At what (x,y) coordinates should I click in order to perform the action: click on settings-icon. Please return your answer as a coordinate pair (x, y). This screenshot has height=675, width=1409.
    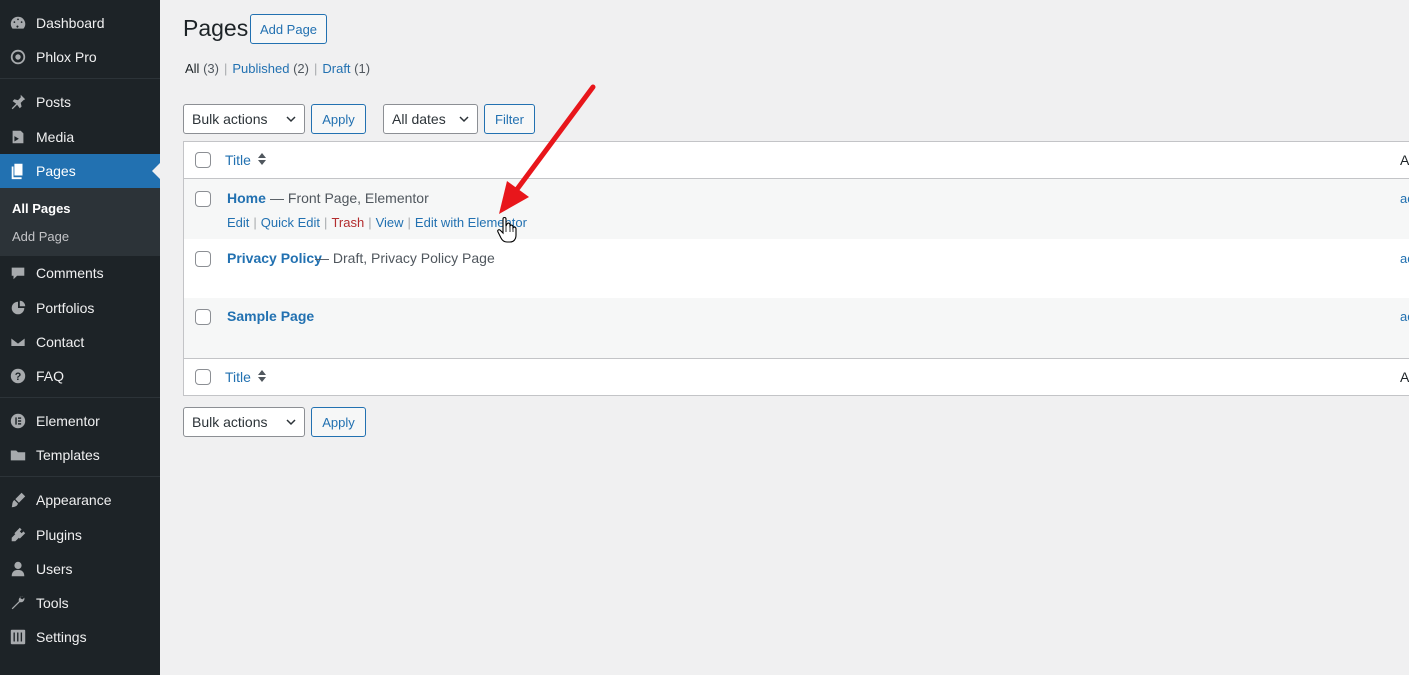
    Looking at the image, I should click on (18, 637).